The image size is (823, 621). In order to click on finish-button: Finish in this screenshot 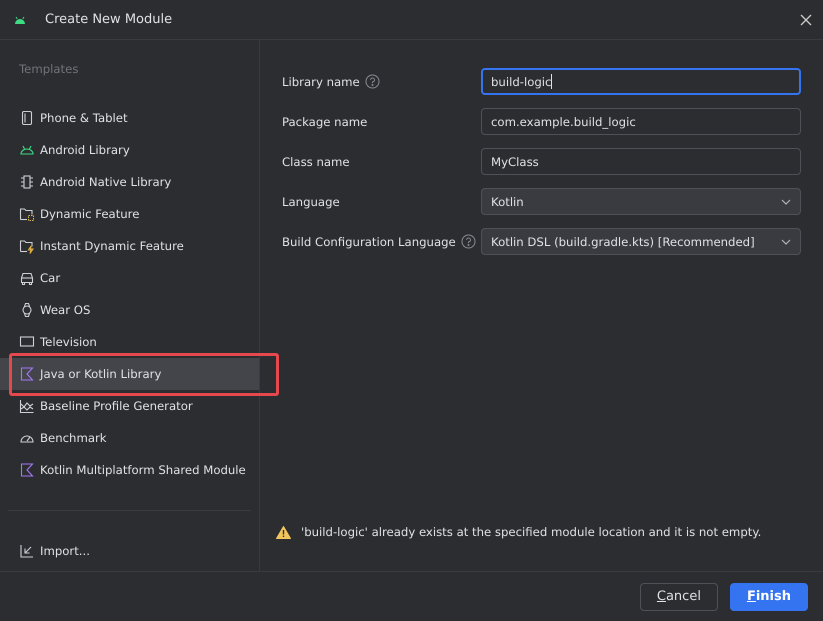, I will do `click(769, 596)`.